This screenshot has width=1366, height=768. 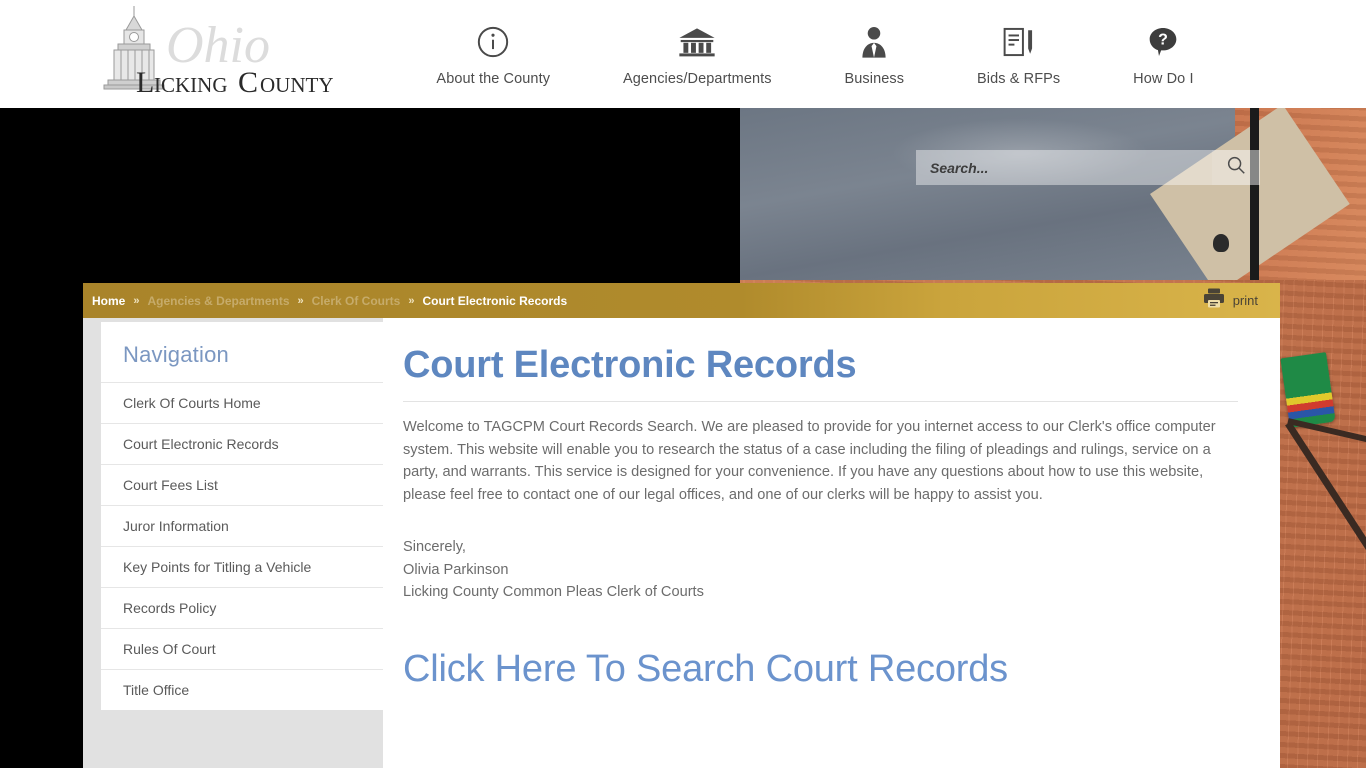 I want to click on hero-black-overlay, so click(x=370, y=194).